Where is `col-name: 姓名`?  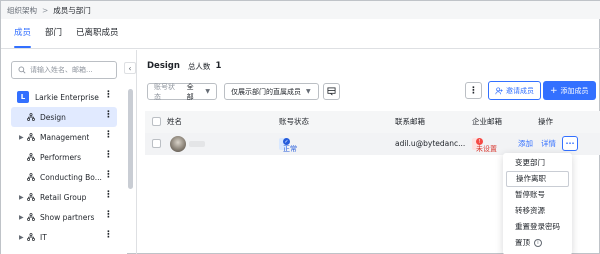
col-name: 姓名 is located at coordinates (174, 121).